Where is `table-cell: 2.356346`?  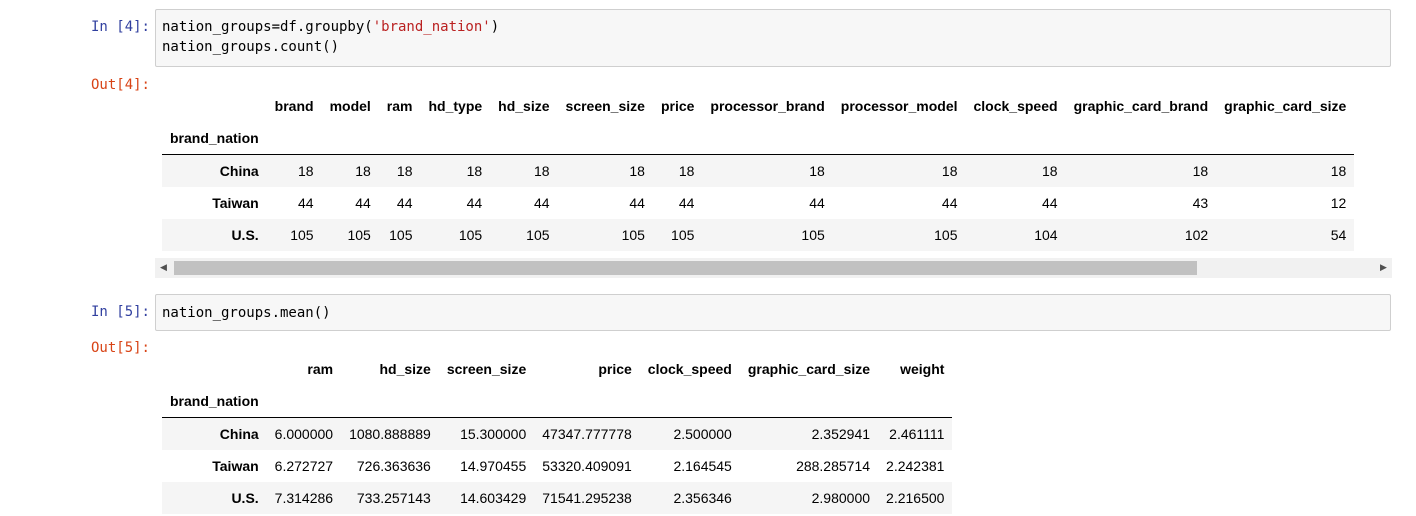 table-cell: 2.356346 is located at coordinates (702, 498).